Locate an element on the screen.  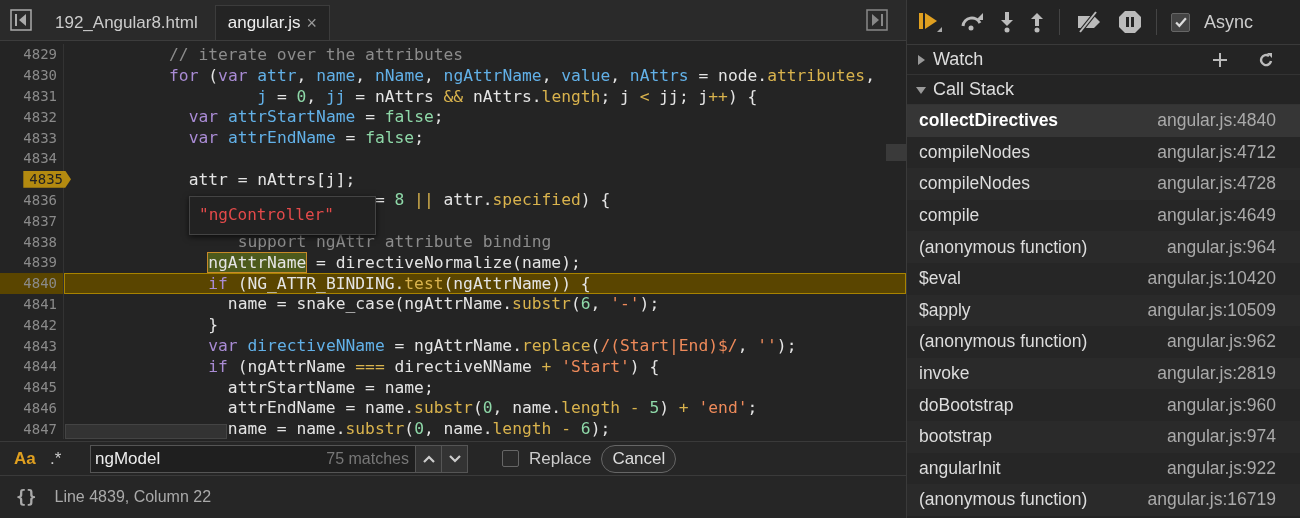
code-token: && is located at coordinates (453, 96).